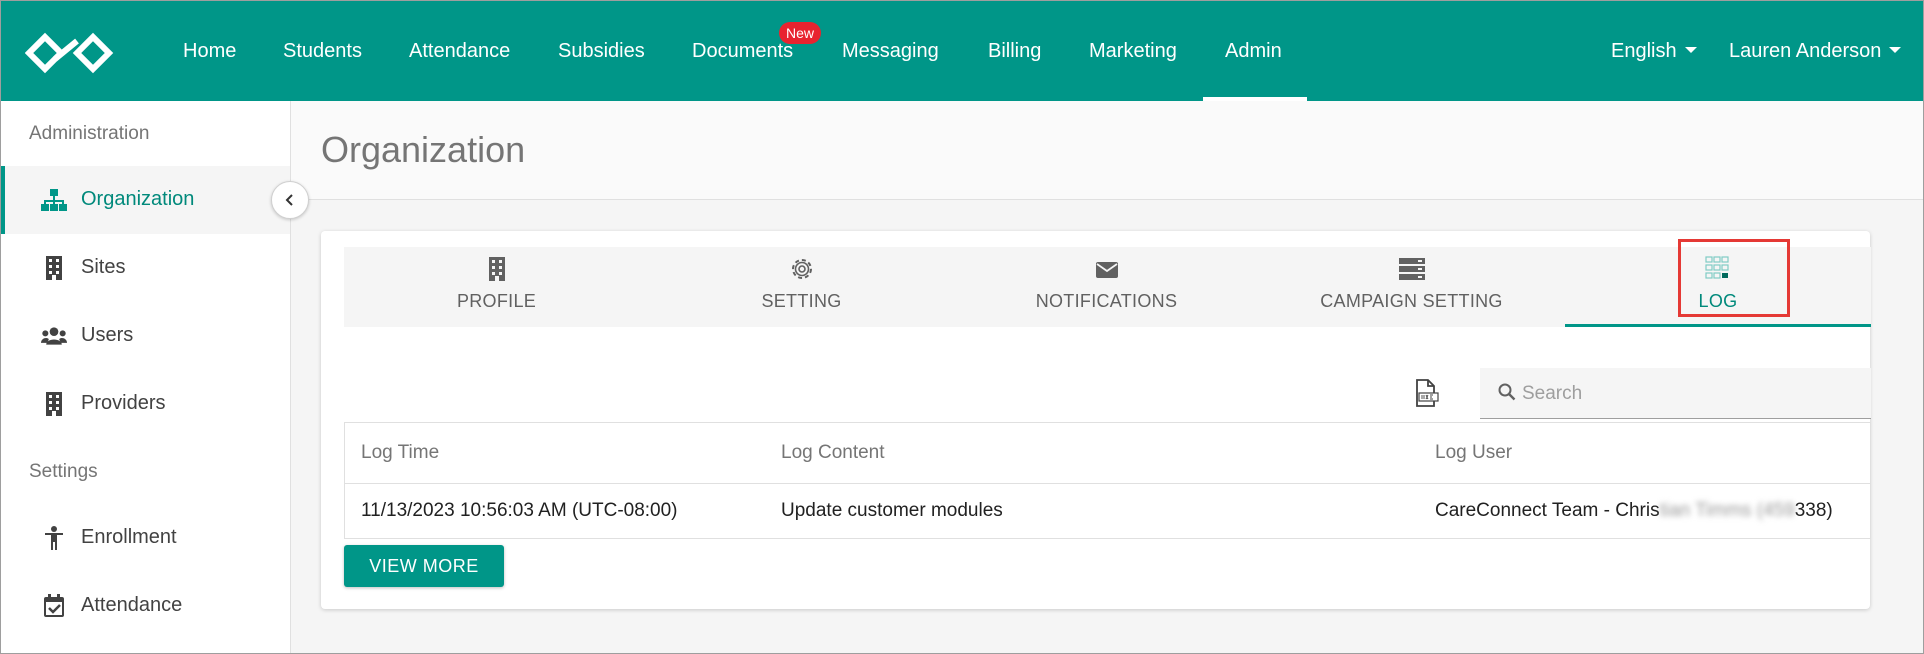 The height and width of the screenshot is (654, 1924). I want to click on user-menu-dropdown: Lauren Anderson, so click(1815, 51).